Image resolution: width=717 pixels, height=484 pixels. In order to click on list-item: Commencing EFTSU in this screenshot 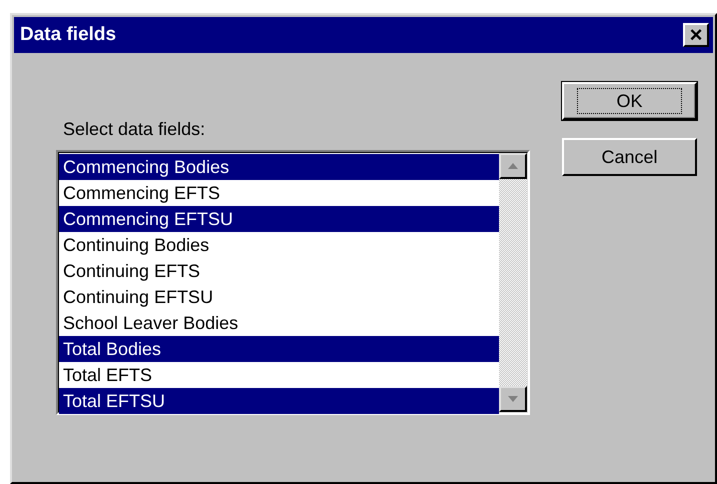, I will do `click(279, 219)`.